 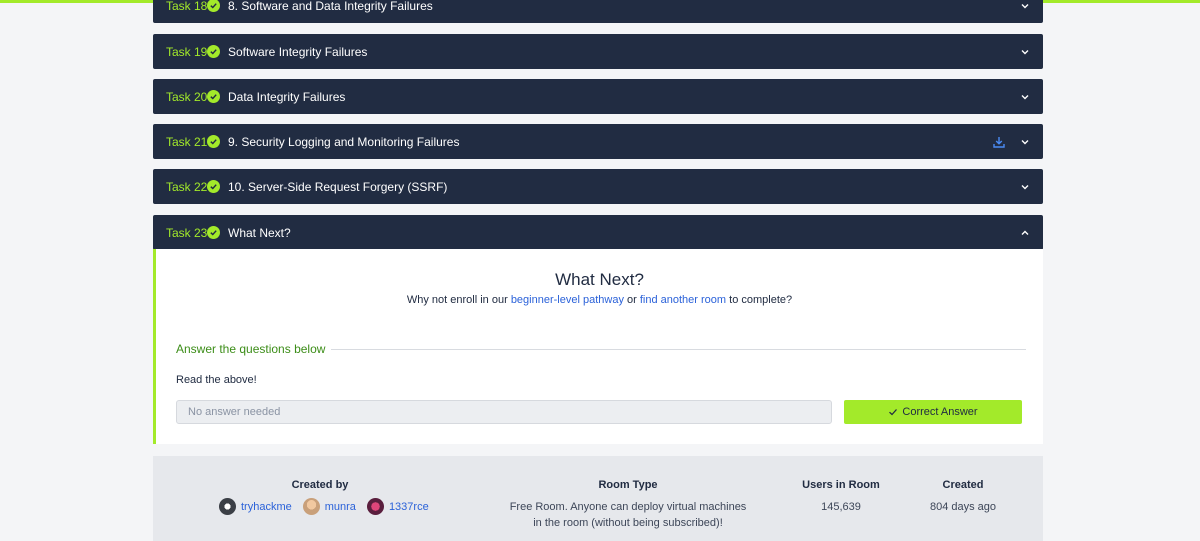 I want to click on creator-1337rce: 1337rce, so click(x=397, y=506).